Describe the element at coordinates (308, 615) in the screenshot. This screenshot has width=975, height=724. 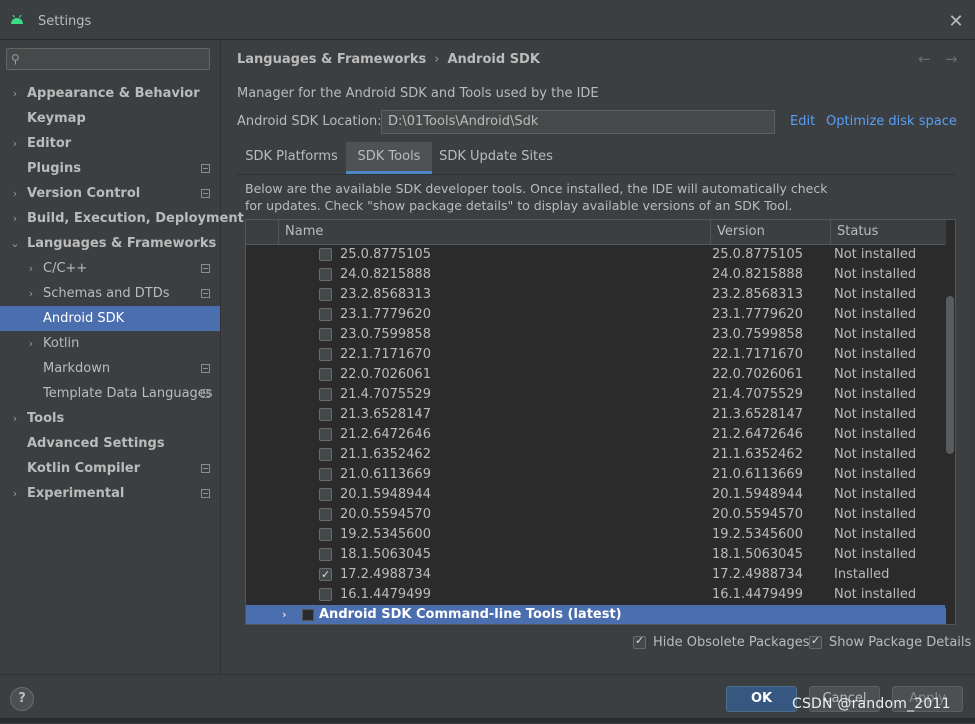
I see `group-checkbox` at that location.